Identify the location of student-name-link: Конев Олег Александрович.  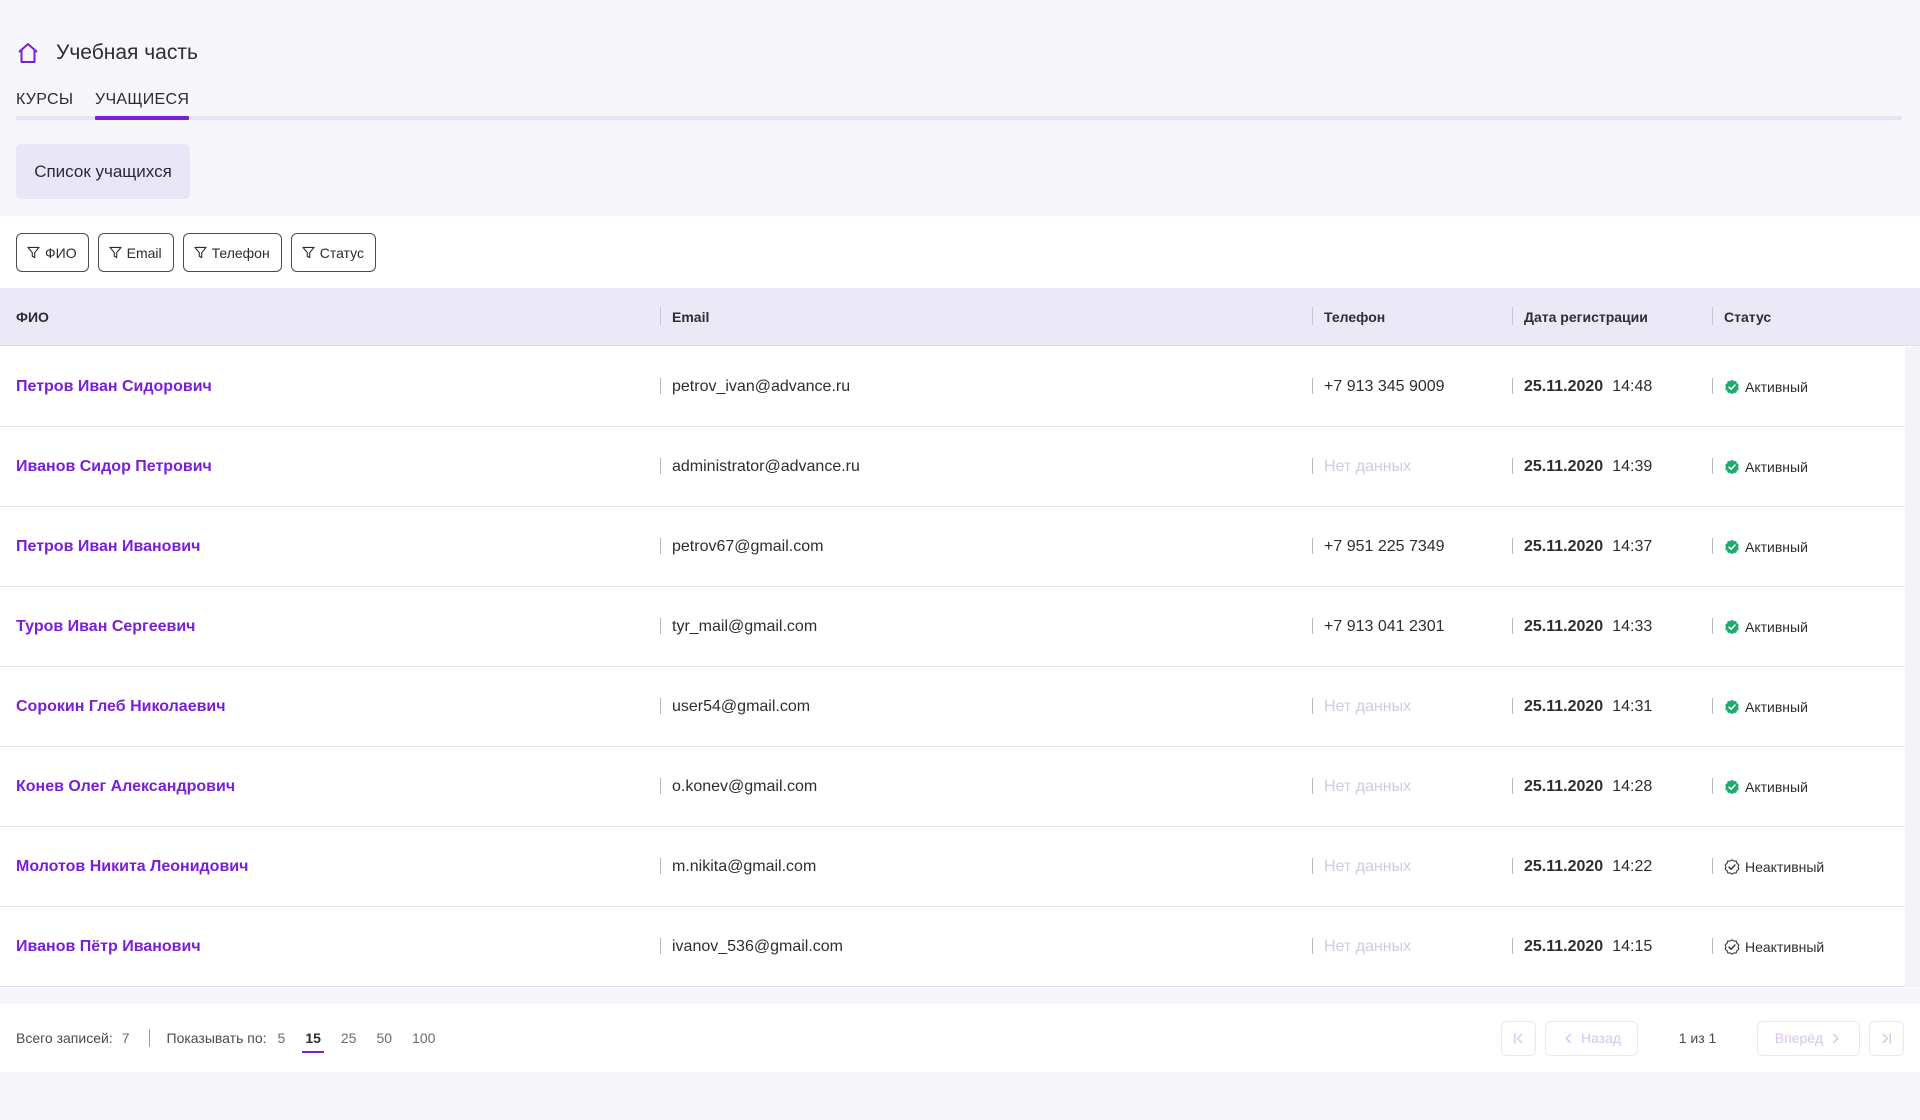
(125, 786).